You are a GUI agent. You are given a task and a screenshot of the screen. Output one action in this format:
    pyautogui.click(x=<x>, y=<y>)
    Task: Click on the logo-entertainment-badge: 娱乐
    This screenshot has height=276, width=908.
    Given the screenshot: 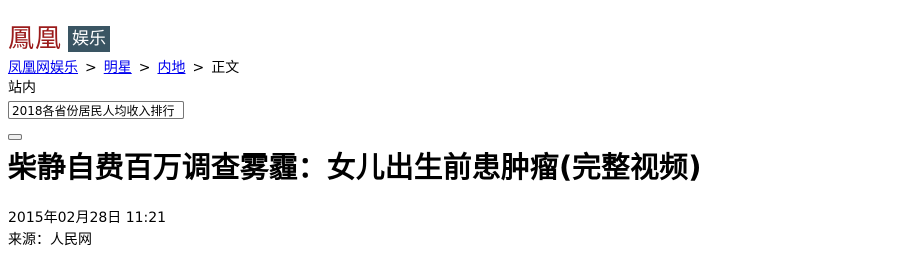 What is the action you would take?
    pyautogui.click(x=89, y=39)
    